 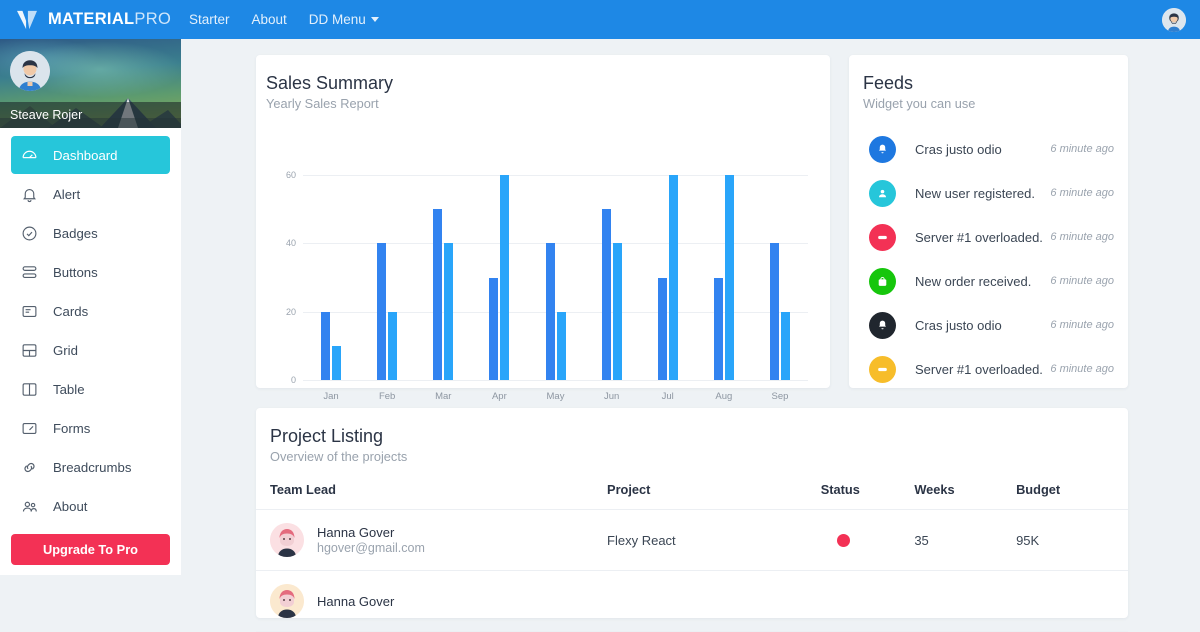 I want to click on team-lead-info: Hanna Gover, so click(x=355, y=601).